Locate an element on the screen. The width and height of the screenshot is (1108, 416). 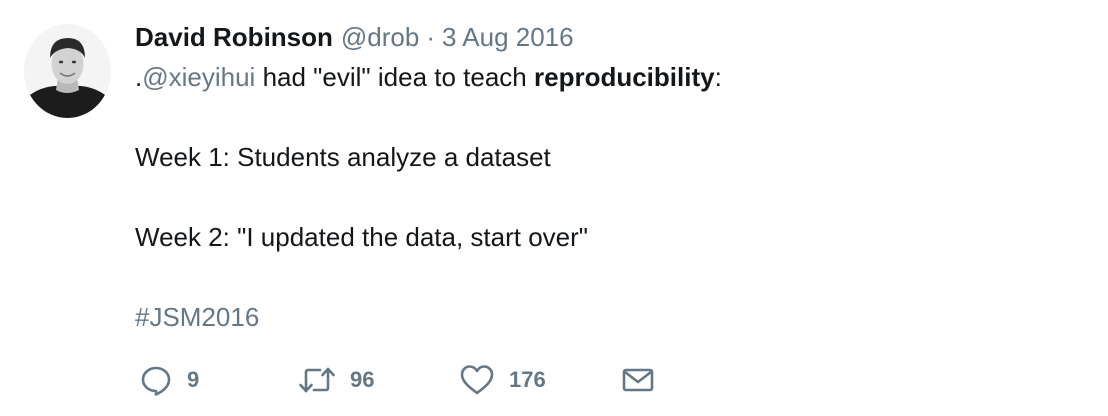
tweet-date: 3 Aug 2016 is located at coordinates (508, 37).